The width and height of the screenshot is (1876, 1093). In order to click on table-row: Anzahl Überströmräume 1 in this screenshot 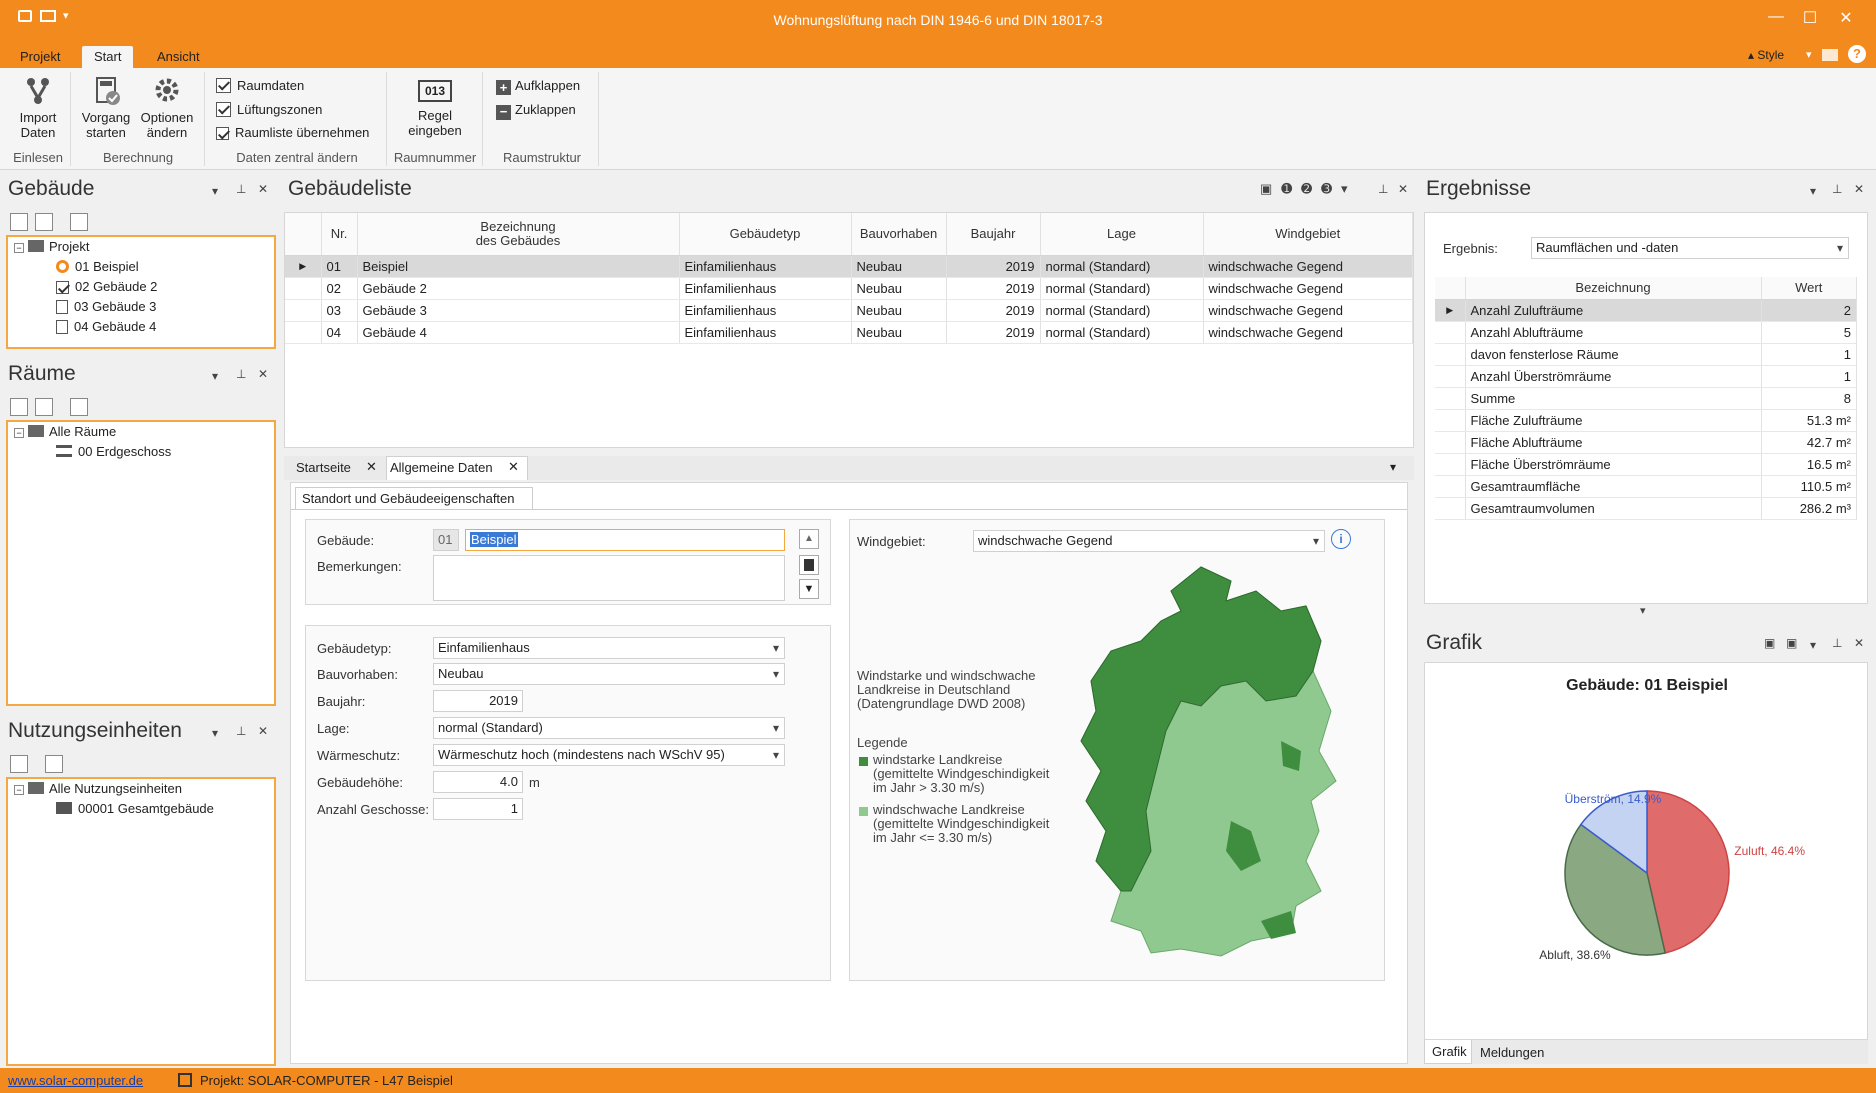, I will do `click(1646, 376)`.